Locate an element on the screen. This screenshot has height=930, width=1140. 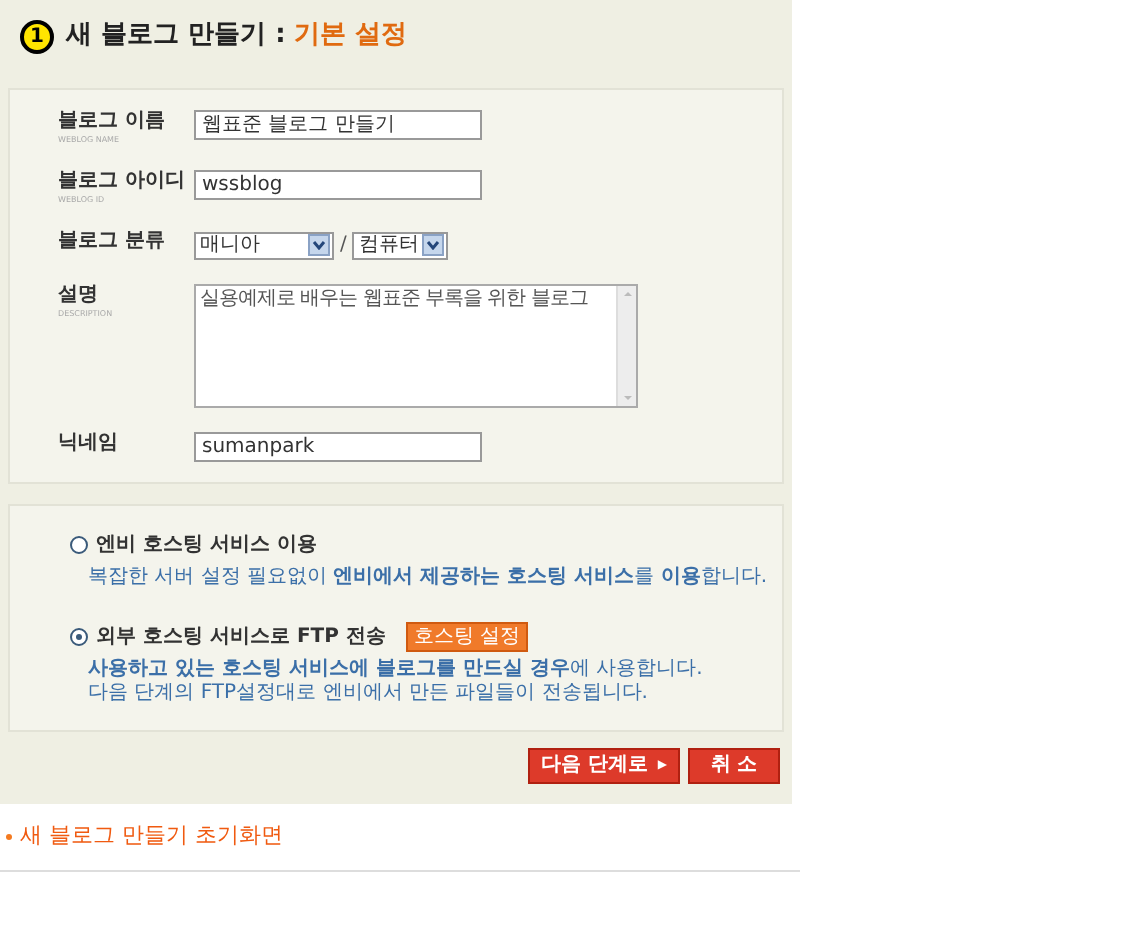
cancel-button: 취 소 is located at coordinates (734, 766).